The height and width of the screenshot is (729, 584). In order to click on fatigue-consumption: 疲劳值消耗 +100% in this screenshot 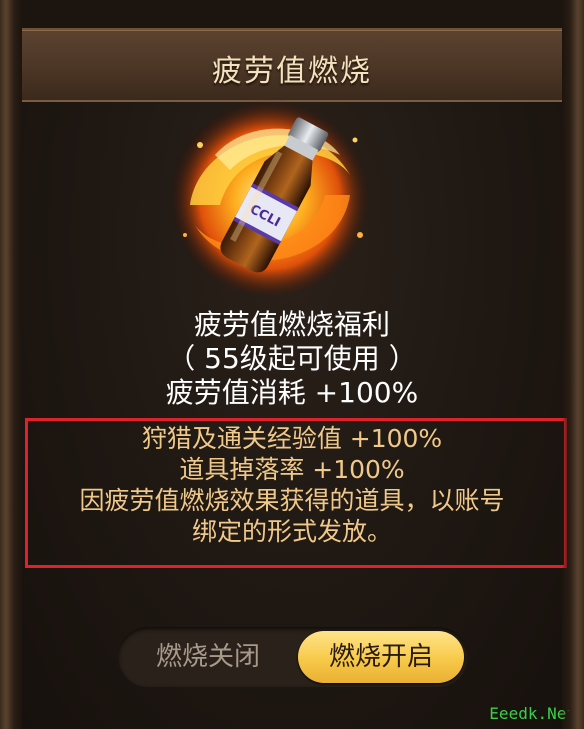, I will do `click(292, 392)`.